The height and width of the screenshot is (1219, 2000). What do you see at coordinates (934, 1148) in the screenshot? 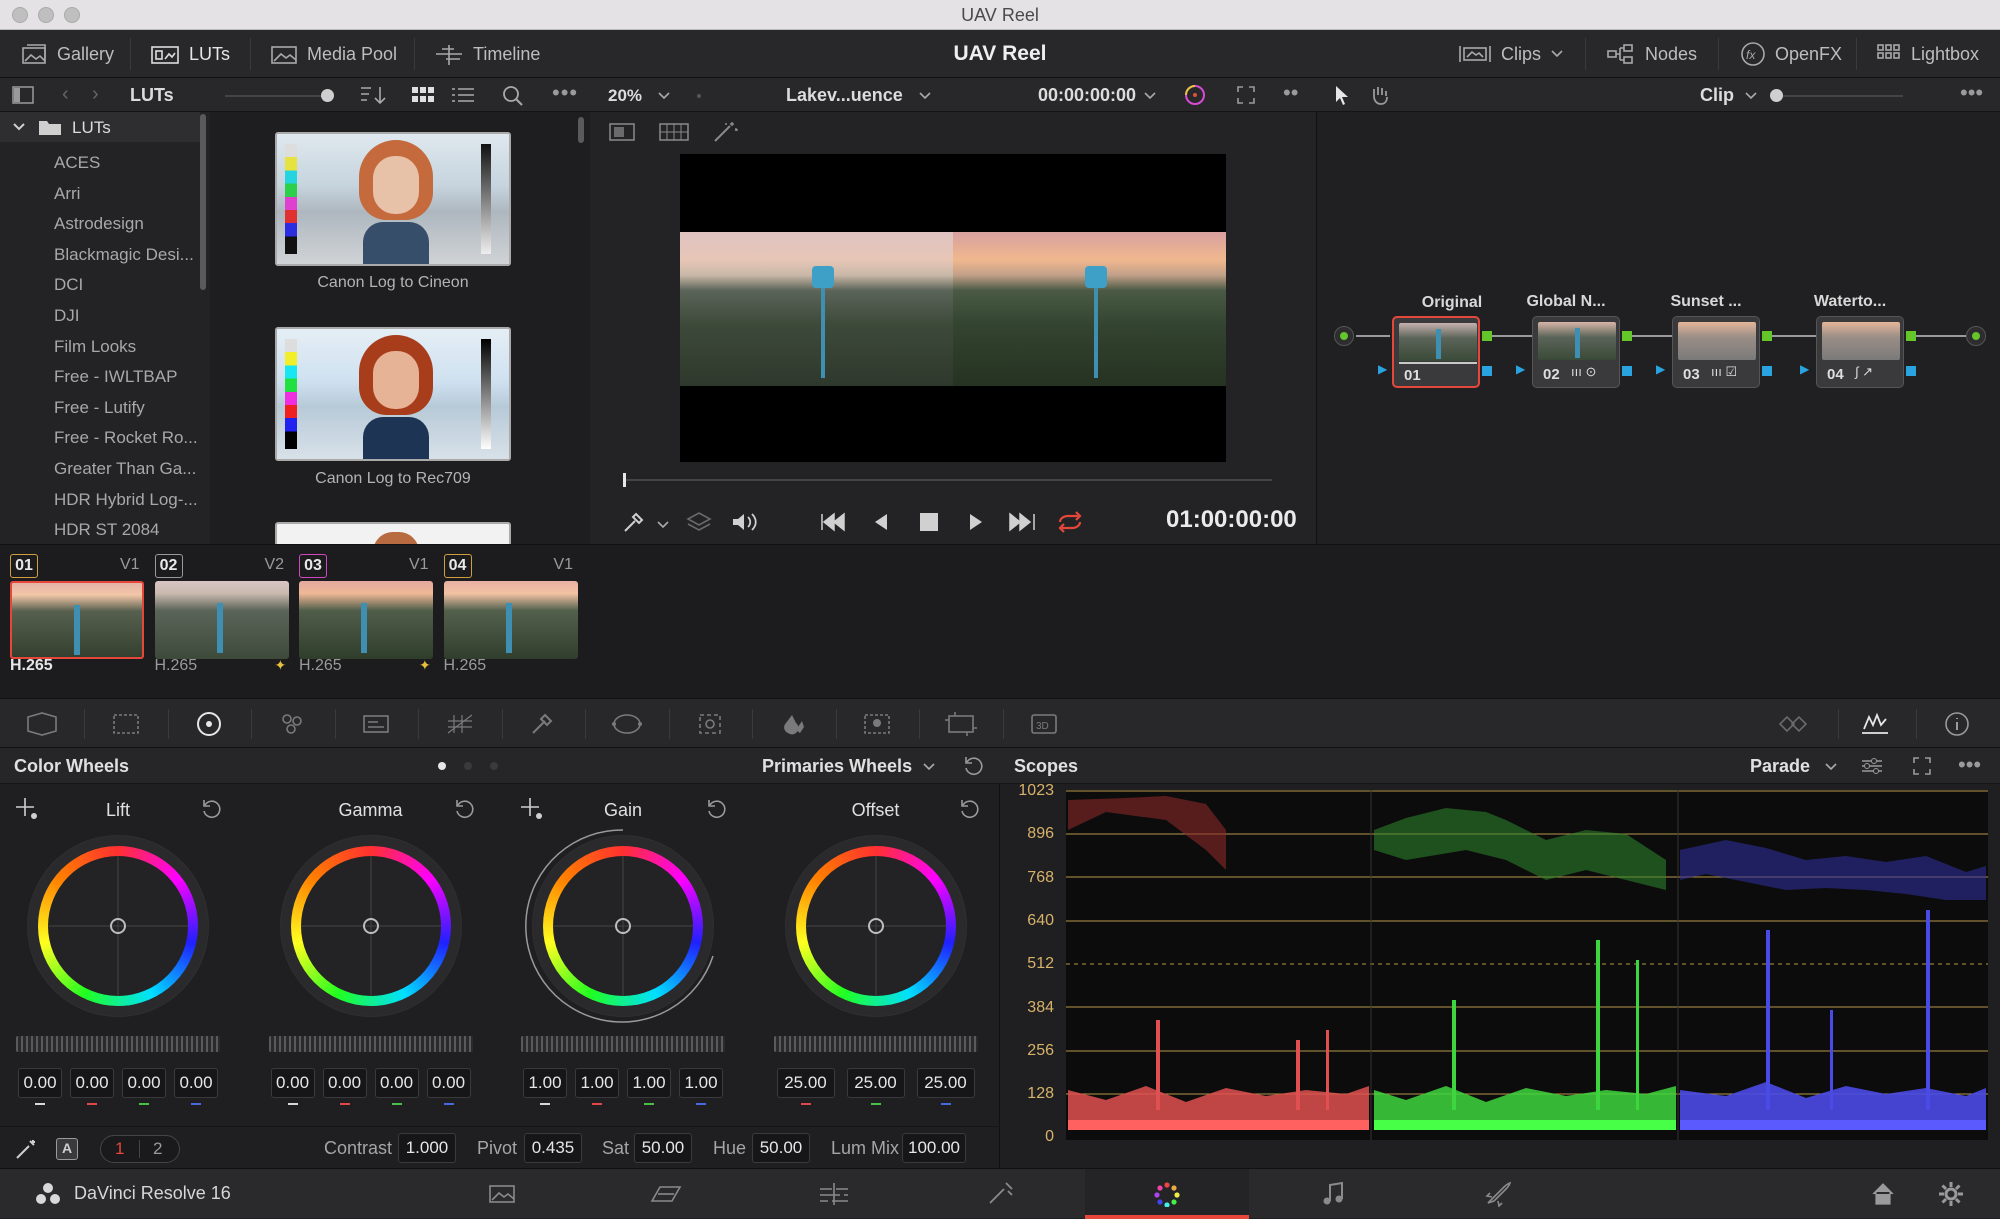
I see `lum-mix-field: 100.00` at bounding box center [934, 1148].